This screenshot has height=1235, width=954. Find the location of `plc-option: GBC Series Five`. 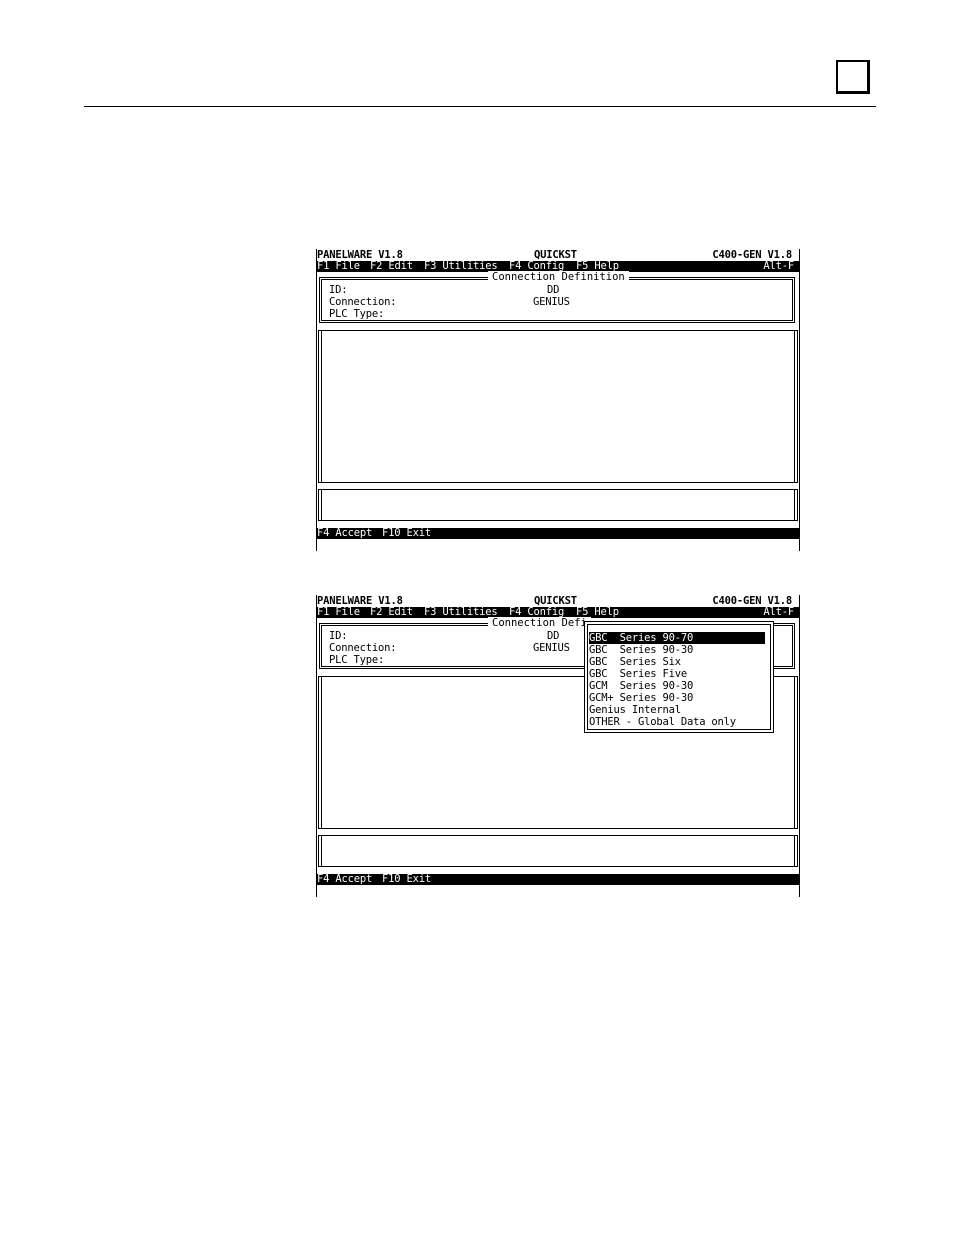

plc-option: GBC Series Five is located at coordinates (677, 674).